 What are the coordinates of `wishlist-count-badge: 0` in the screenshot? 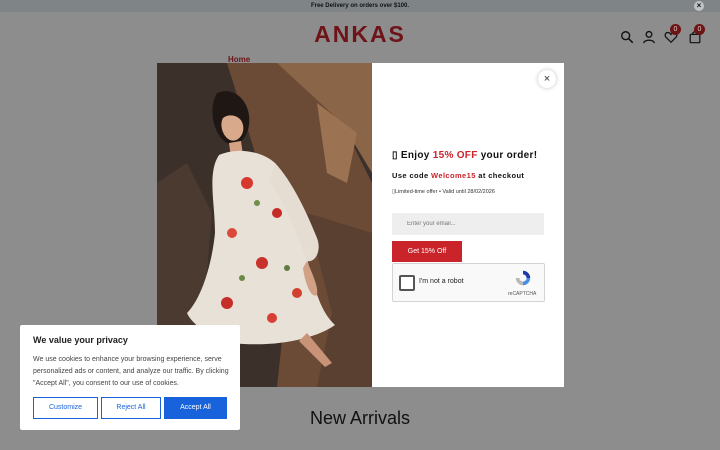 It's located at (675, 29).